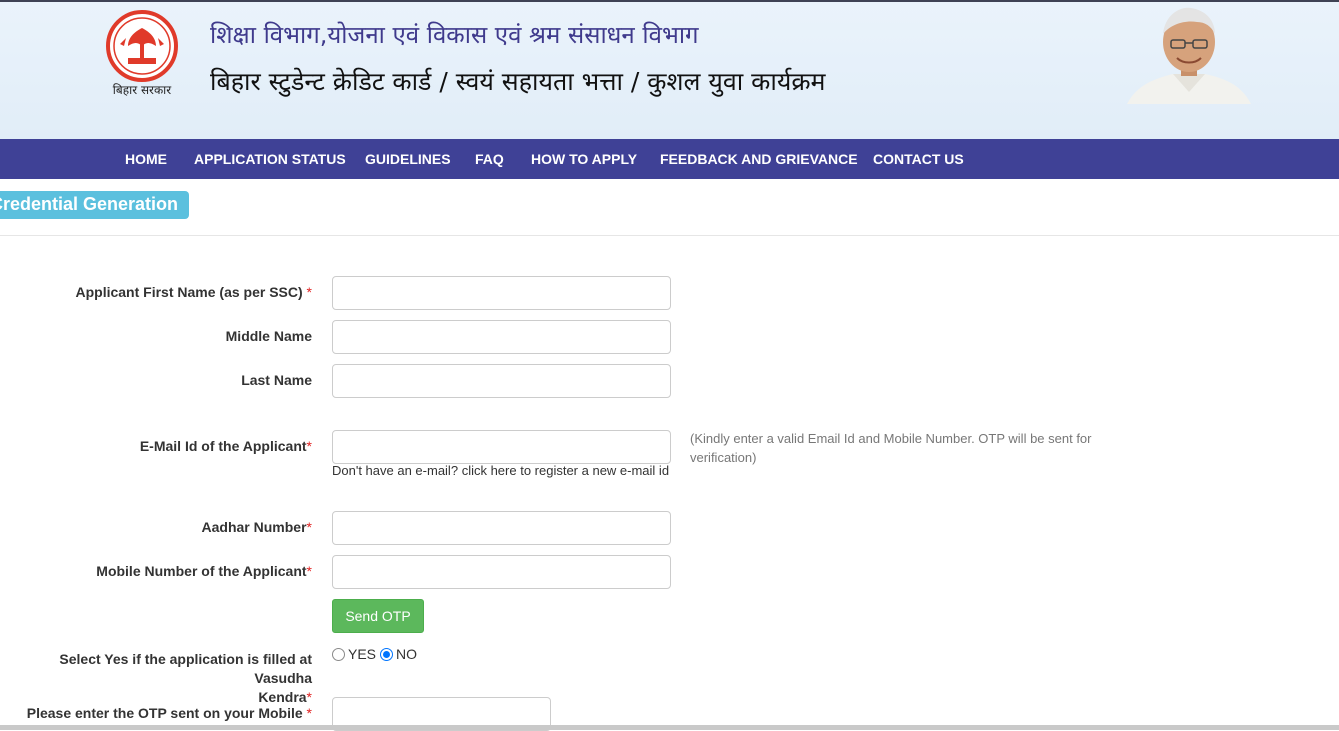 This screenshot has width=1339, height=731. I want to click on aadhar-input, so click(501, 528).